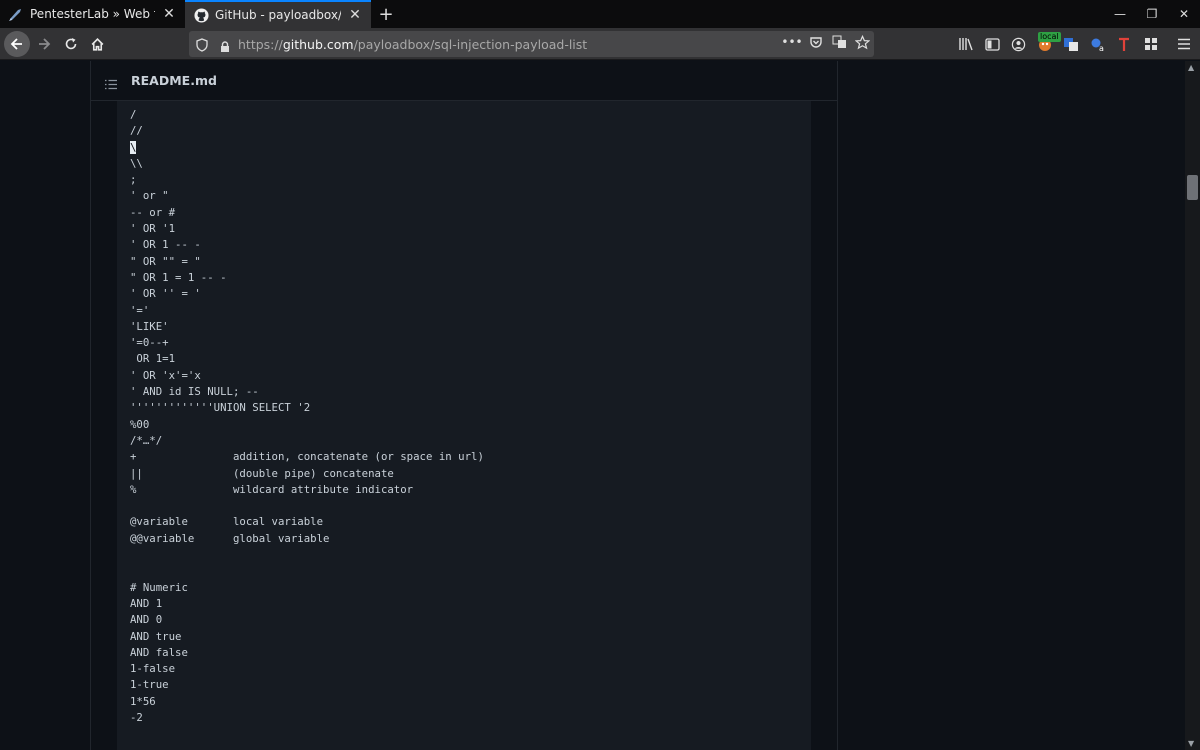  I want to click on code-line: AND true, so click(156, 636).